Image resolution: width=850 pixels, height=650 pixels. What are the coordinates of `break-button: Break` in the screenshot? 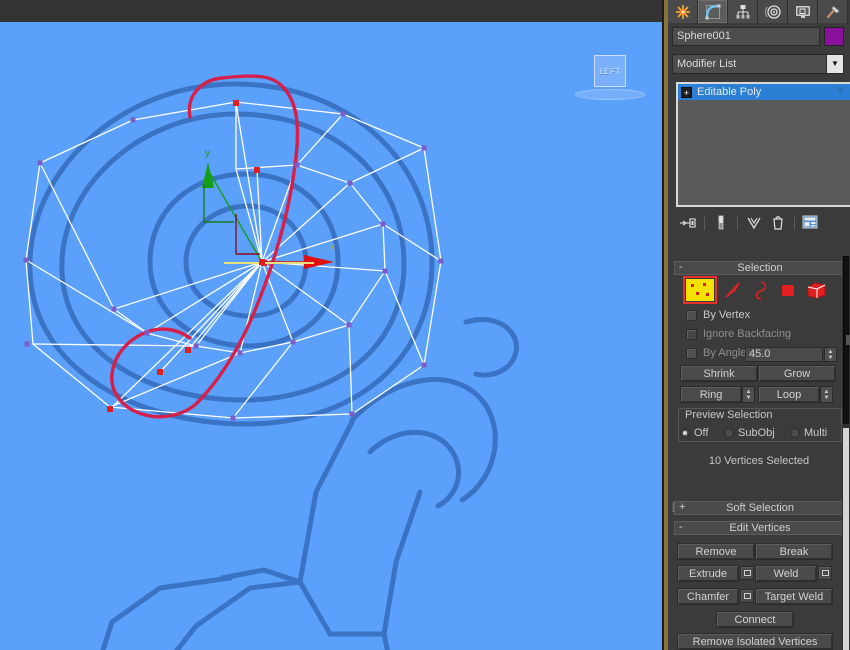 It's located at (794, 551).